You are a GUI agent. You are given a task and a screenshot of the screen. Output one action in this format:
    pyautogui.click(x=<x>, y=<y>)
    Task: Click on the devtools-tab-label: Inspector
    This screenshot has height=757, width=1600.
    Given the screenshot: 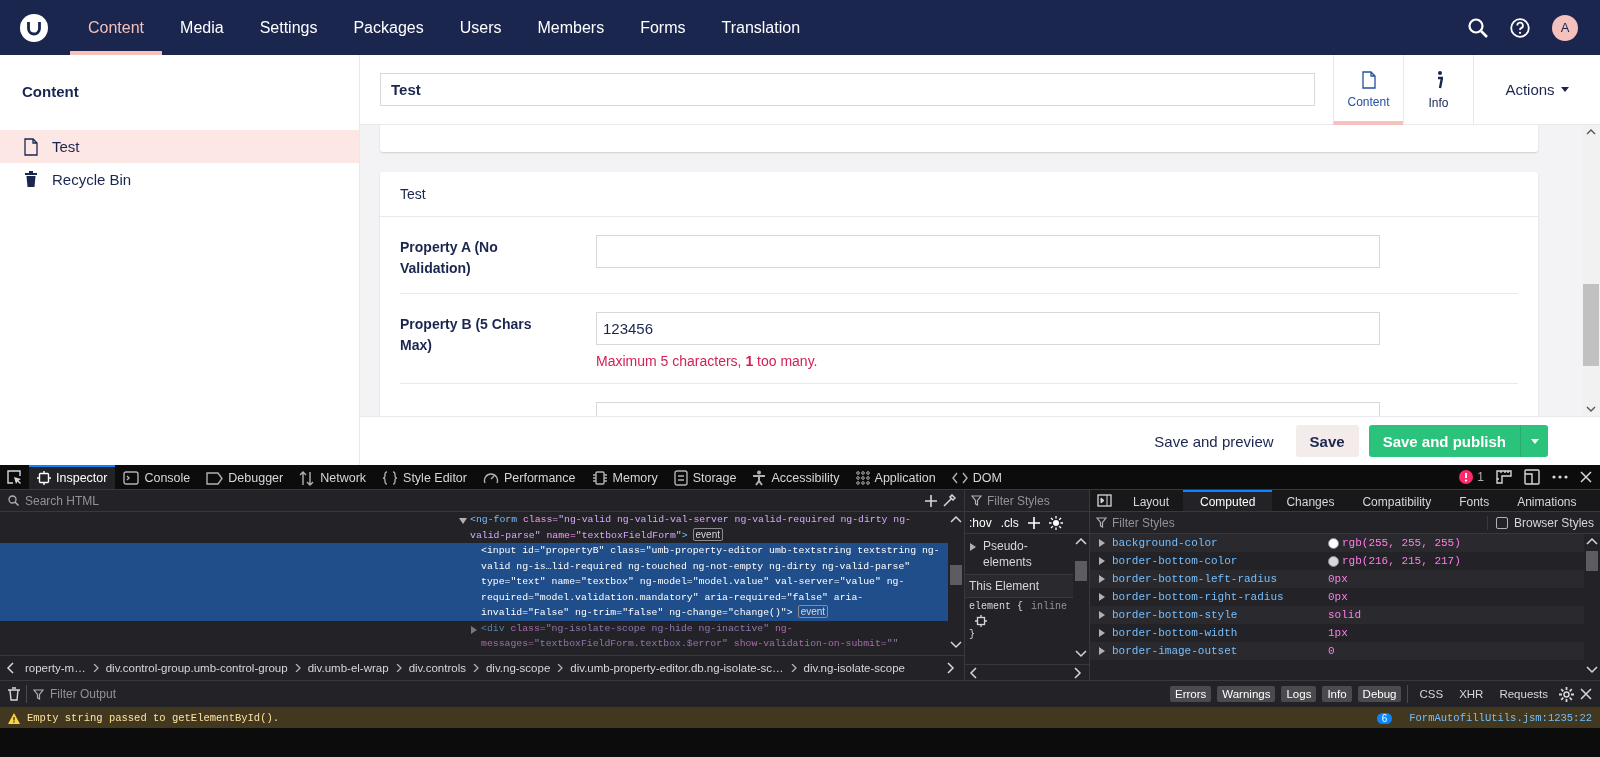 What is the action you would take?
    pyautogui.click(x=82, y=478)
    